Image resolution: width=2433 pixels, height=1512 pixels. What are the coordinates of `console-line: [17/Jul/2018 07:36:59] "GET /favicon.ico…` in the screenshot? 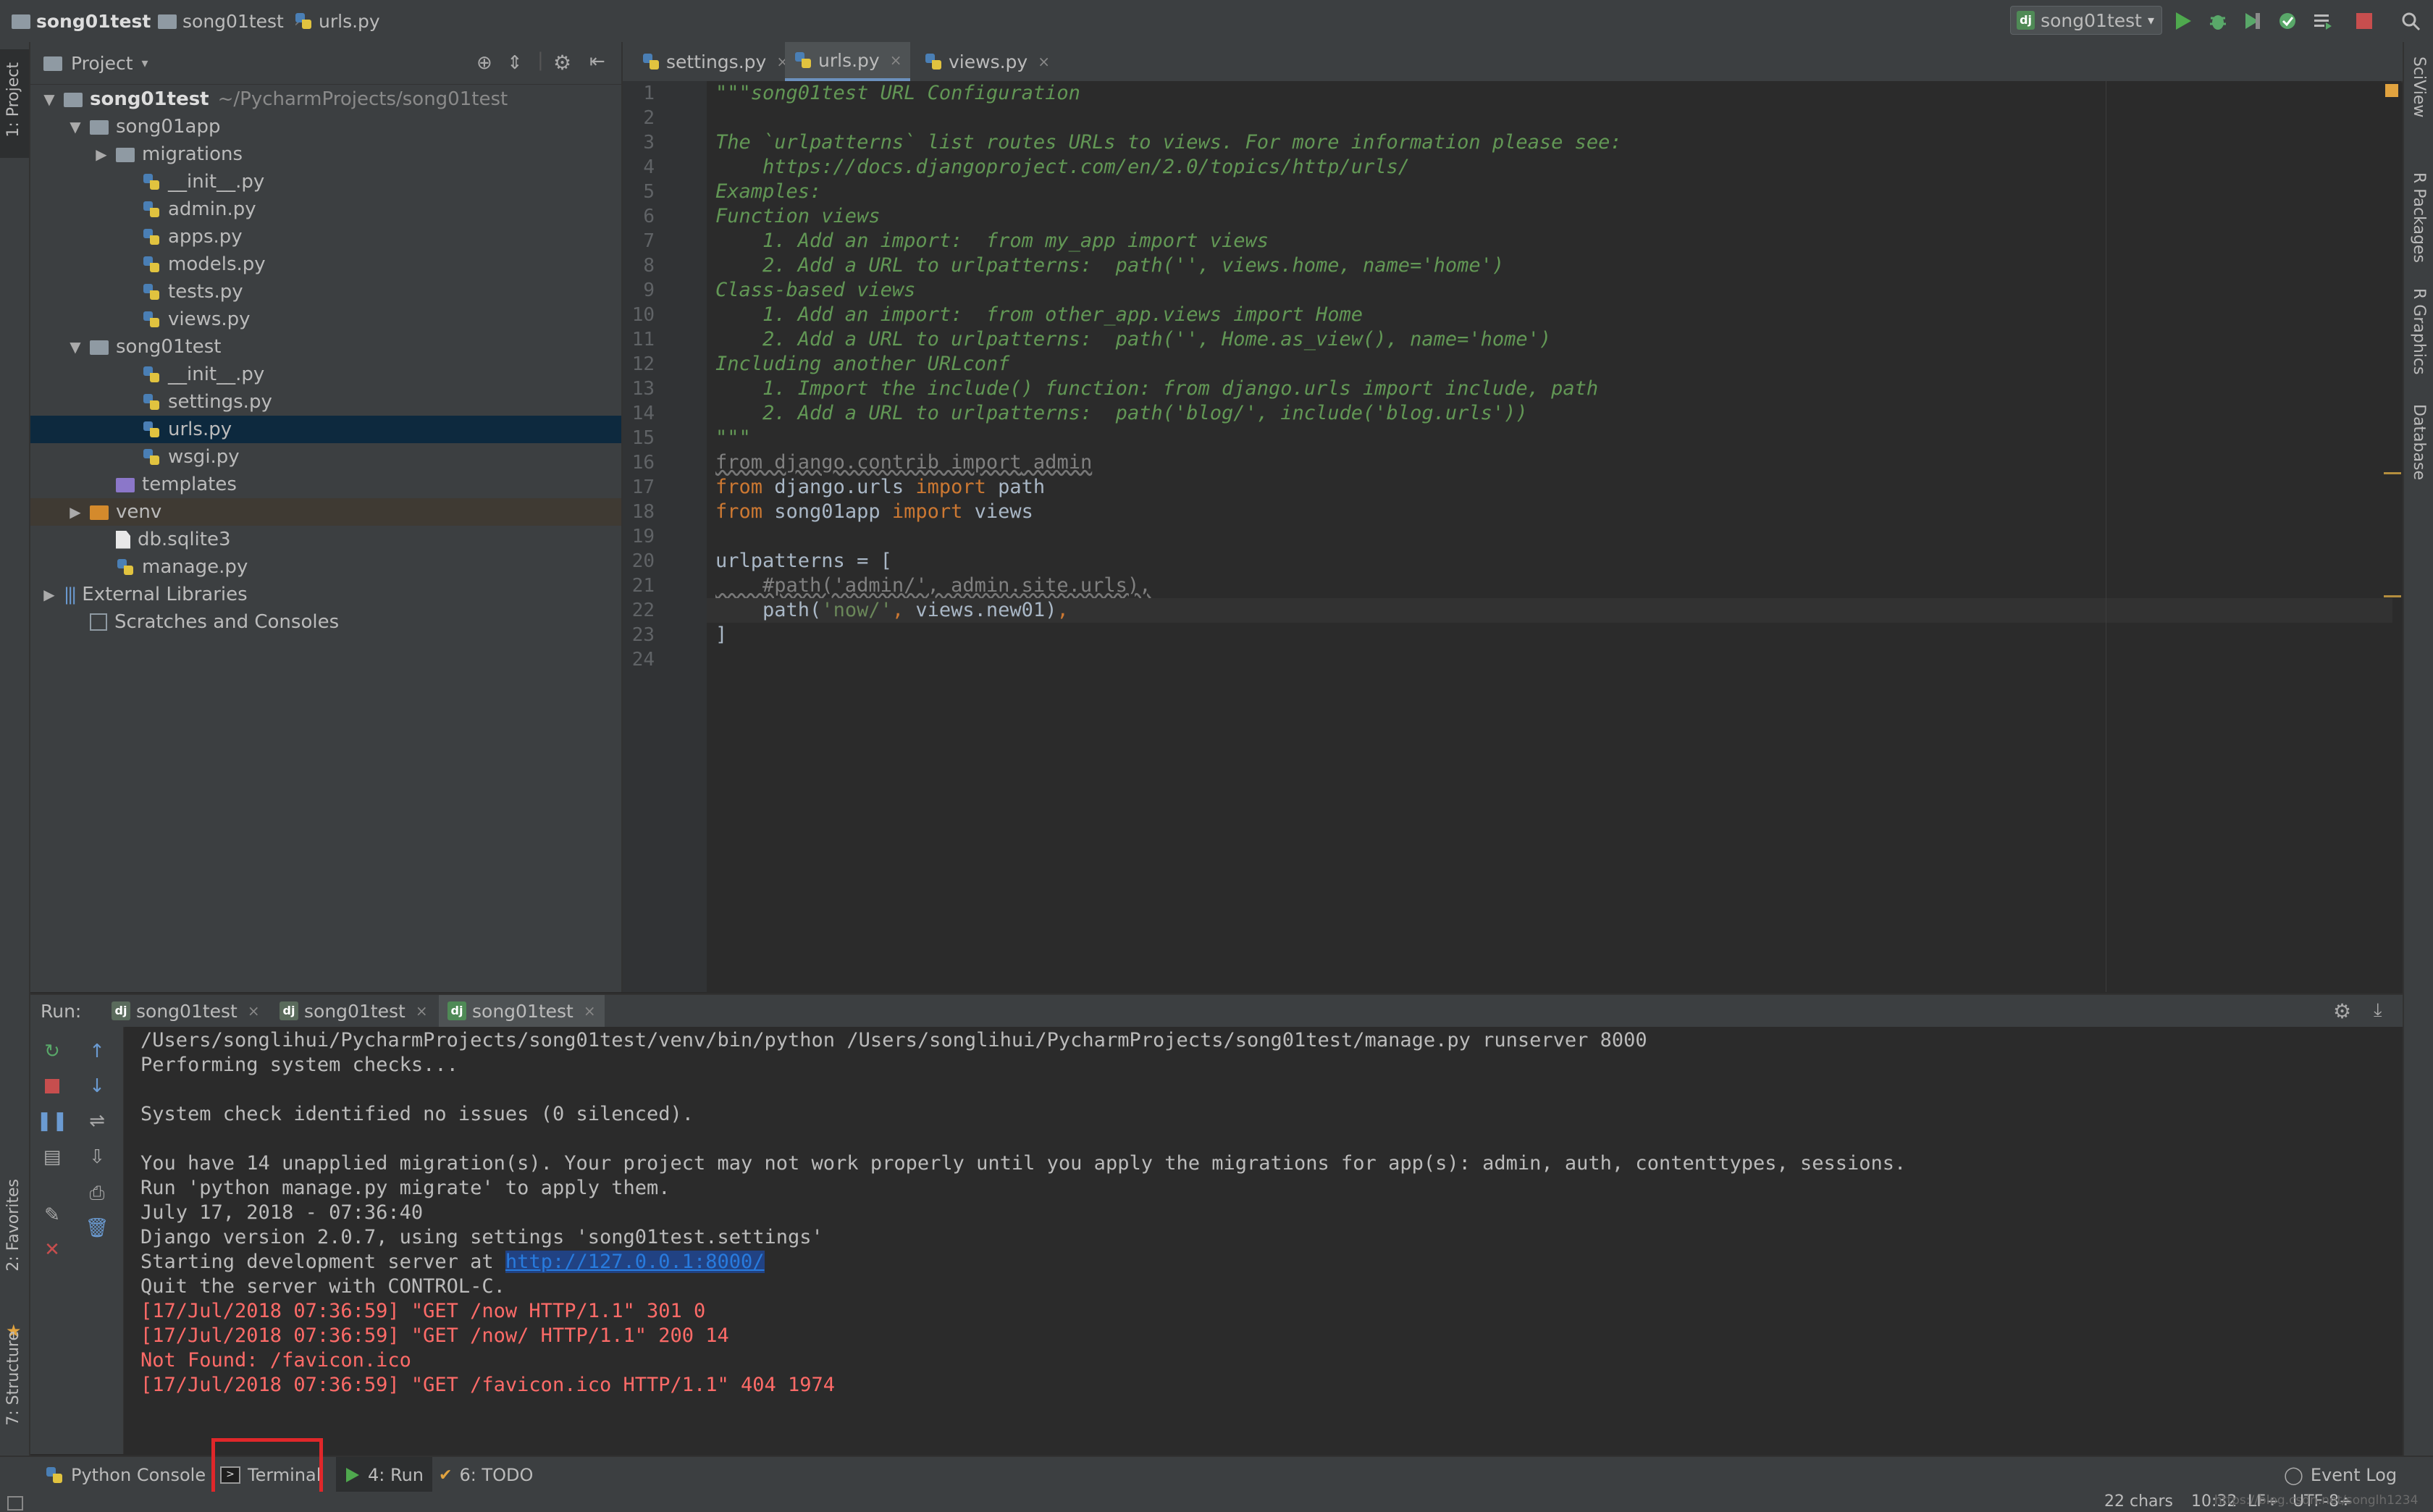 It's located at (487, 1385).